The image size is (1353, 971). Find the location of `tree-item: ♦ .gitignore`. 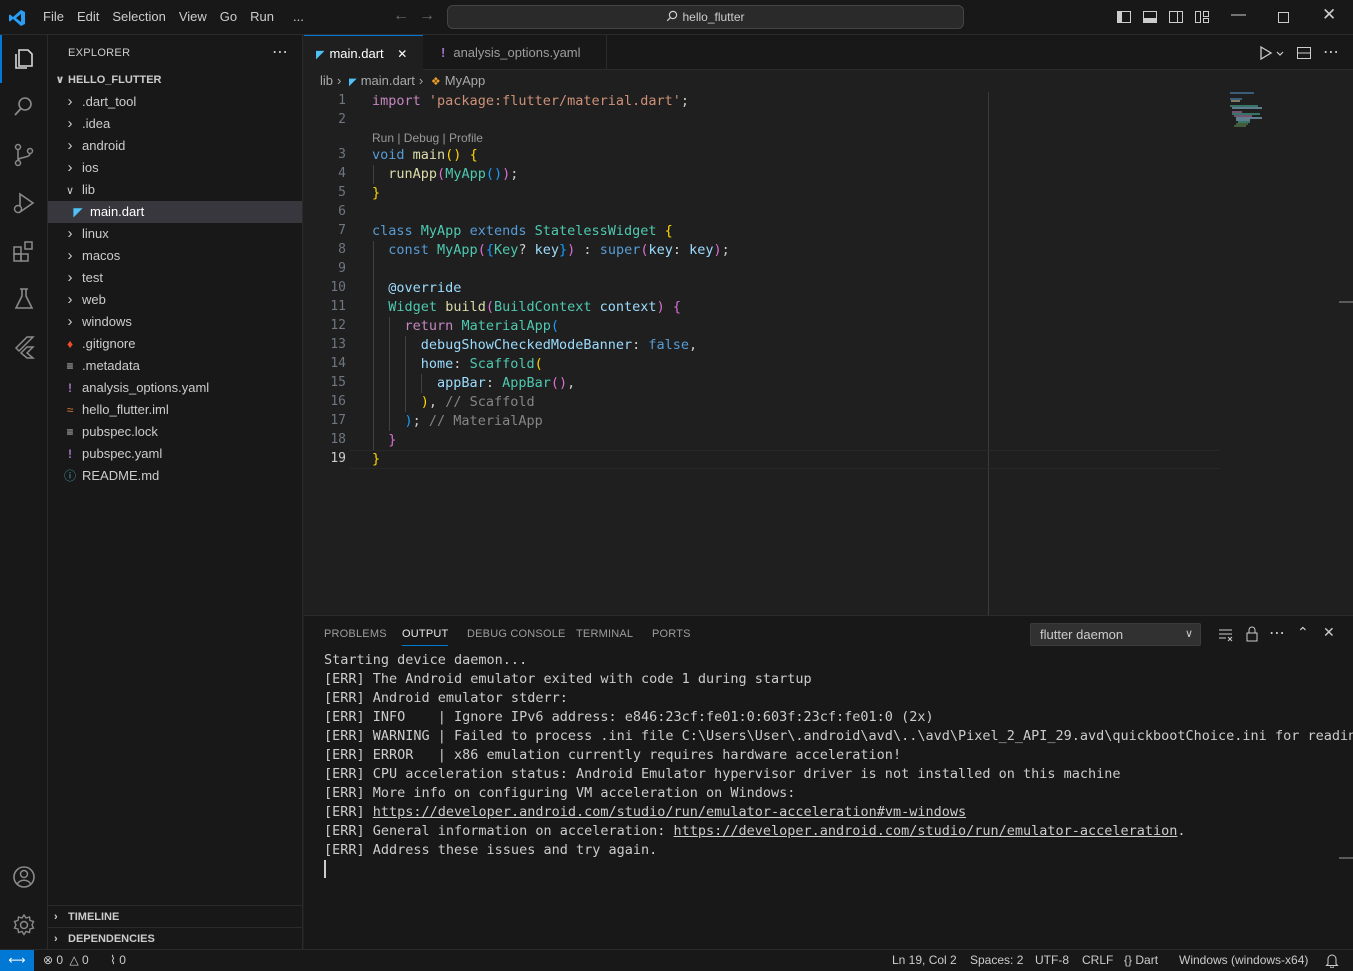

tree-item: ♦ .gitignore is located at coordinates (175, 344).